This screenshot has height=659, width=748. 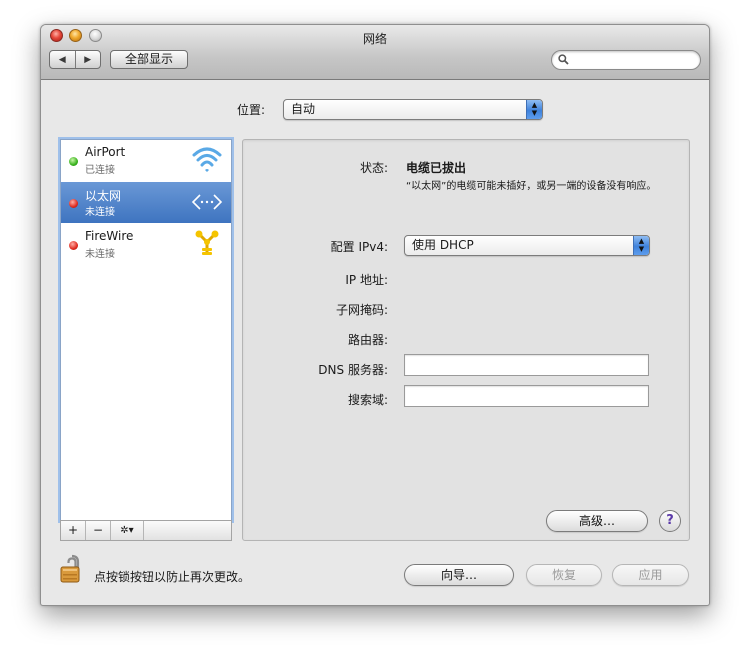 I want to click on show-all-button: 全部显示, so click(x=149, y=59).